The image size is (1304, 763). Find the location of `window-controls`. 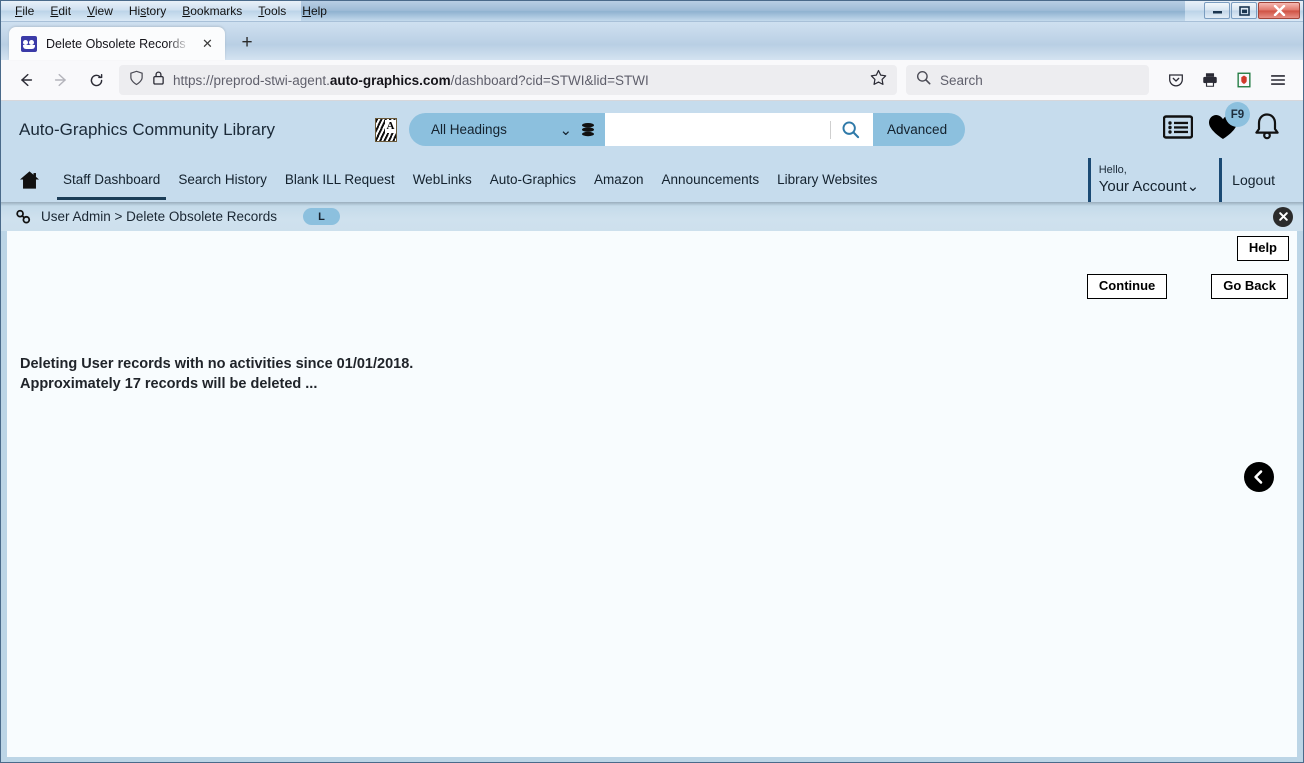

window-controls is located at coordinates (1252, 10).